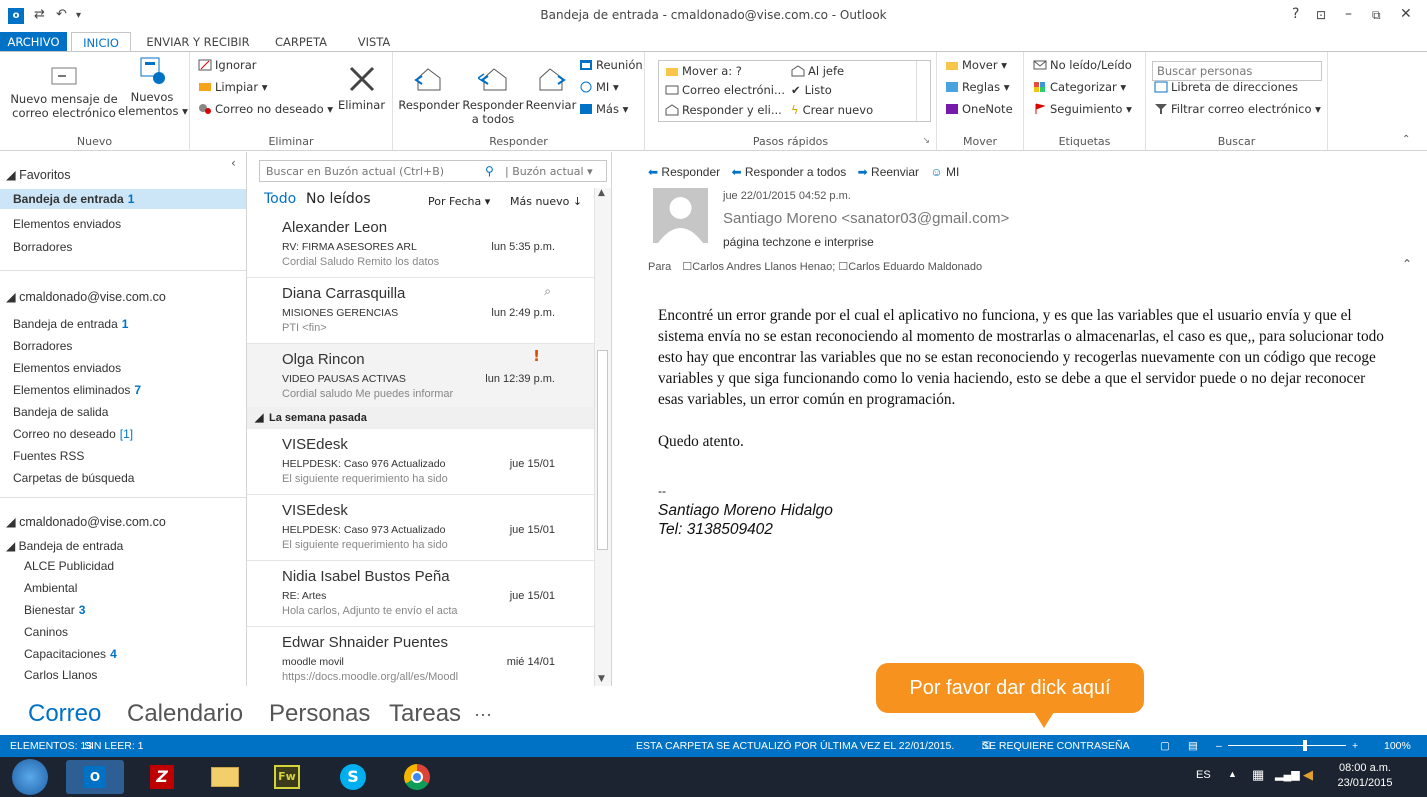  I want to click on collapse-header-icon: ⌃, so click(1407, 264).